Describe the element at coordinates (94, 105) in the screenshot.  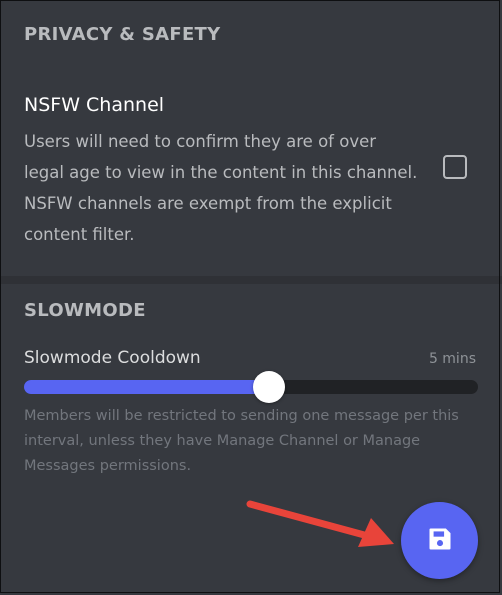
I see `nsfw-channel-title: NSFW Channel` at that location.